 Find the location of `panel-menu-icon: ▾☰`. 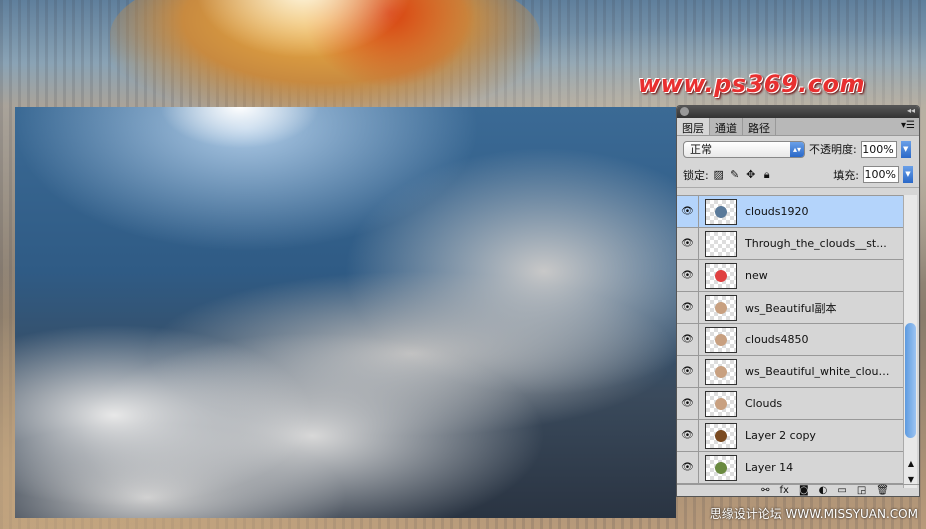

panel-menu-icon: ▾☰ is located at coordinates (908, 125).